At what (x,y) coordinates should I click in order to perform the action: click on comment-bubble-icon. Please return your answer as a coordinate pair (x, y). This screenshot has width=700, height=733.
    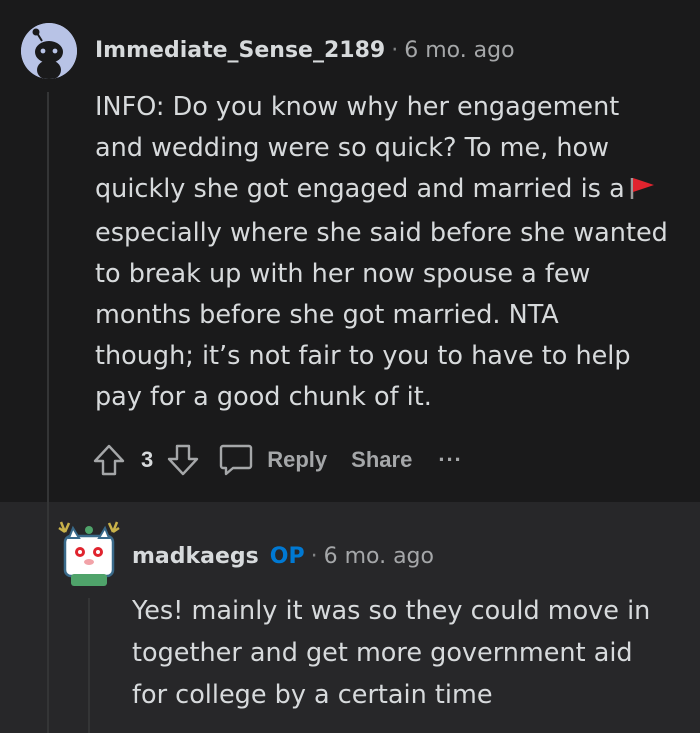
    Looking at the image, I should click on (236, 460).